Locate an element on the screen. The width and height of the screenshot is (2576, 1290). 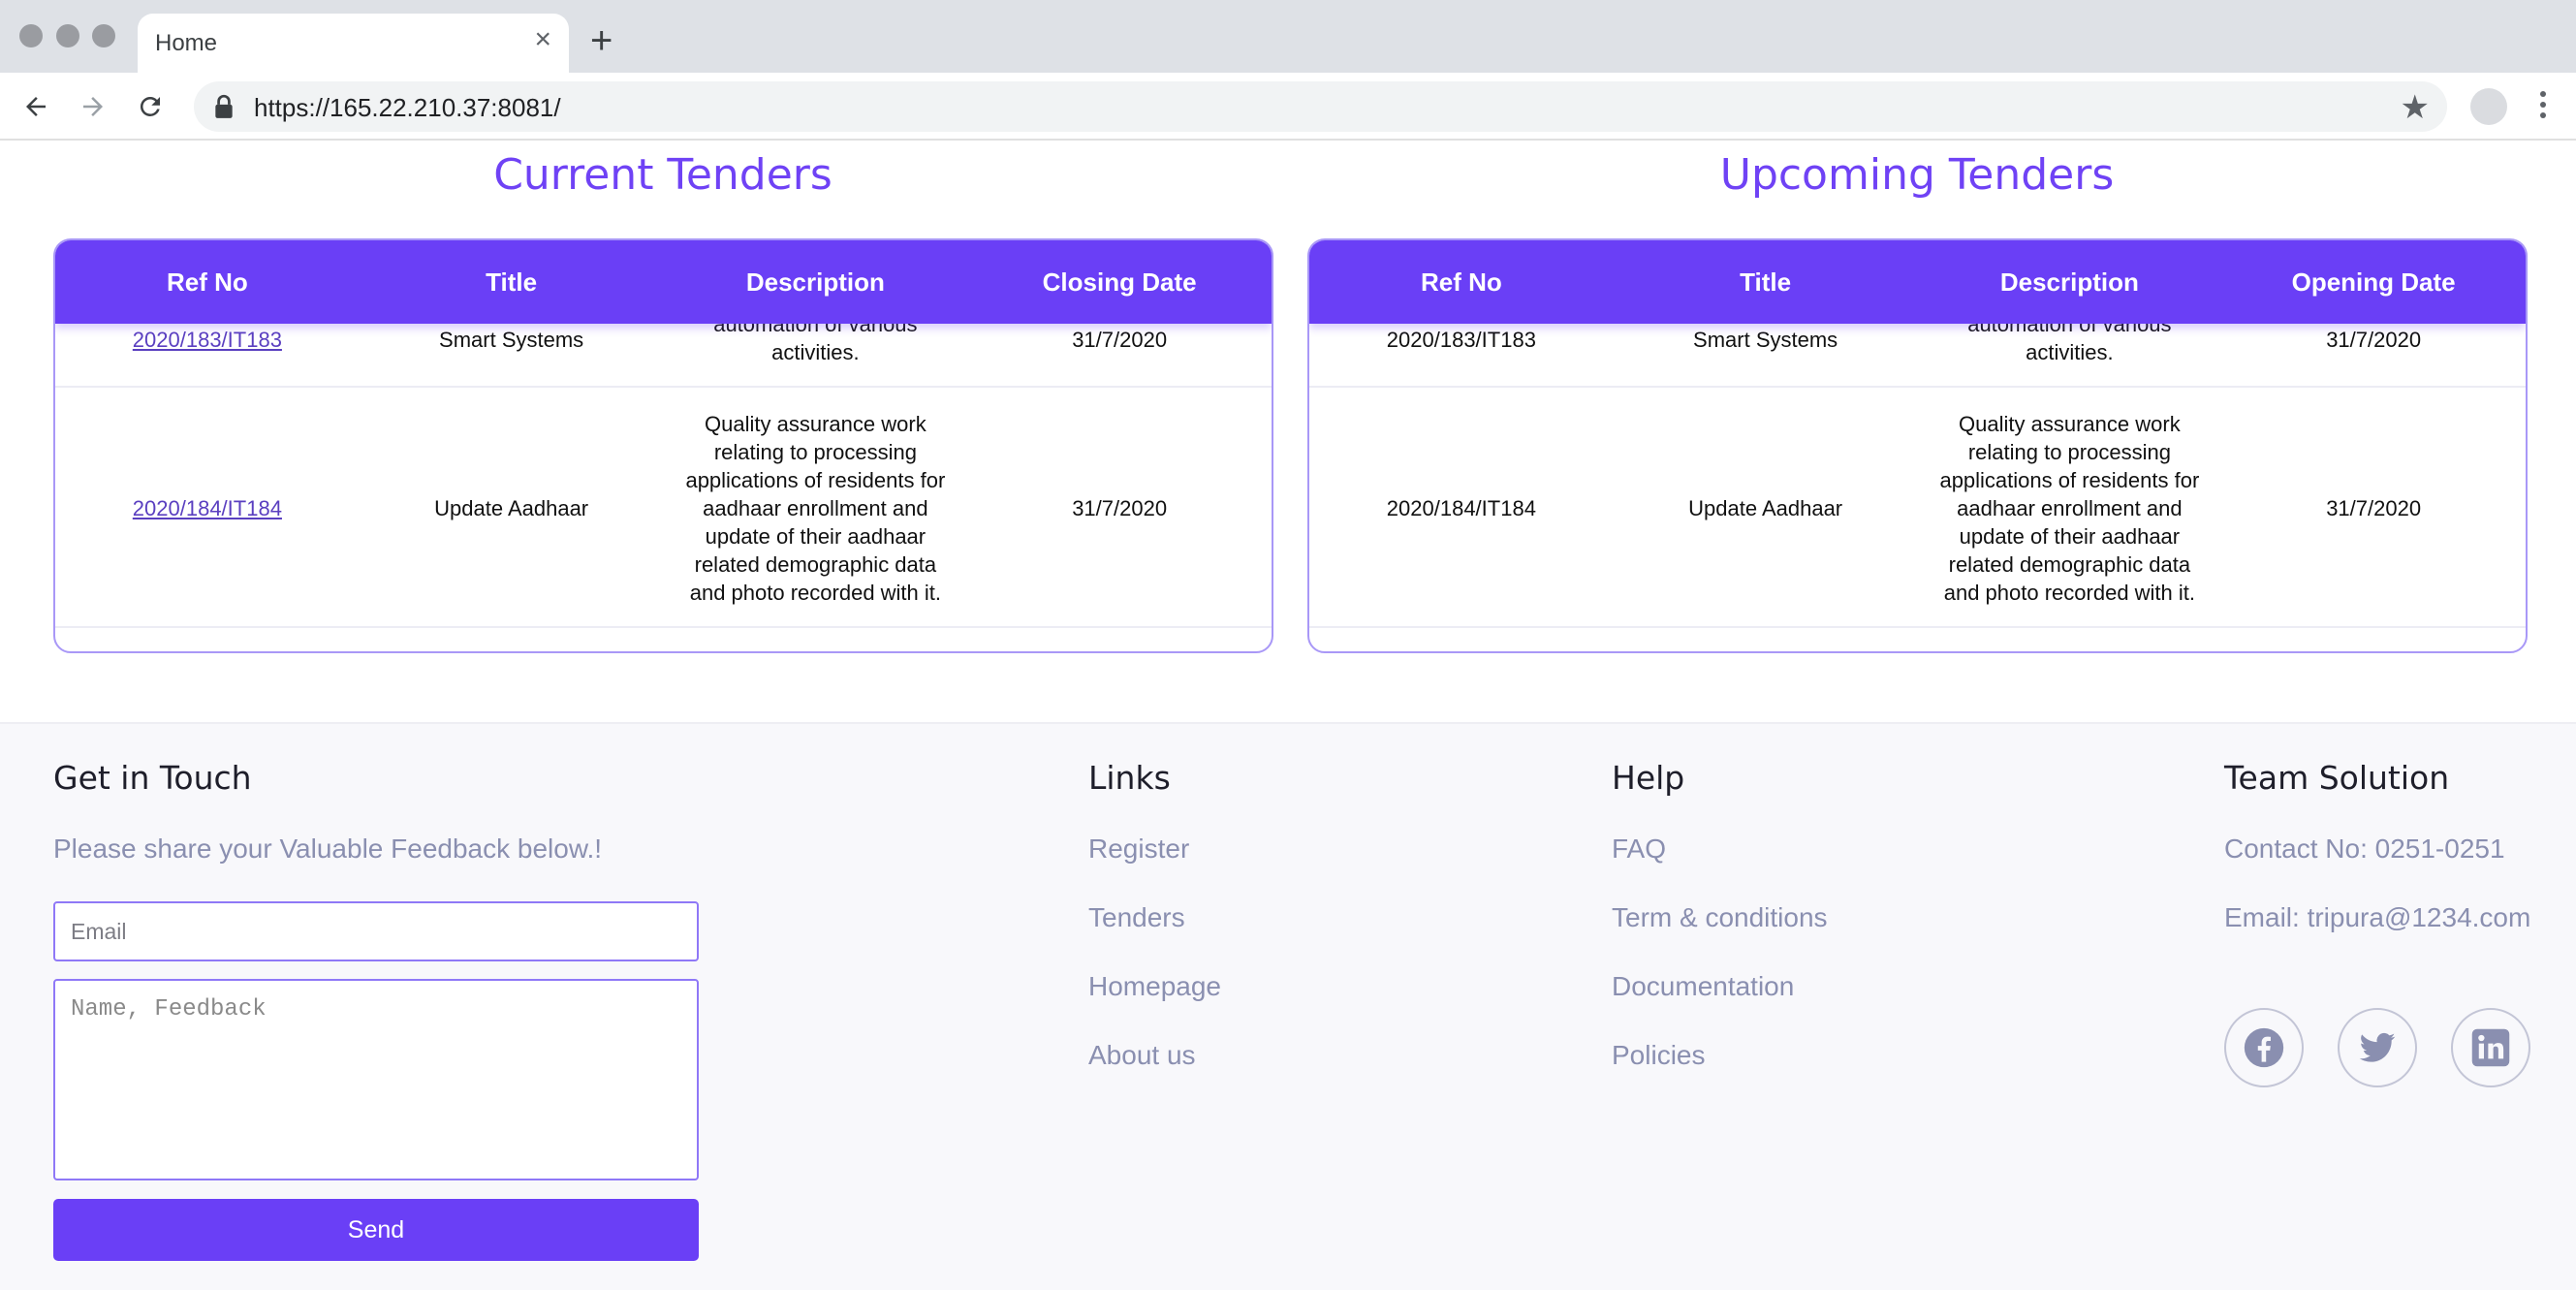
ref-no-link: 2020/183/IT183 is located at coordinates (207, 340).